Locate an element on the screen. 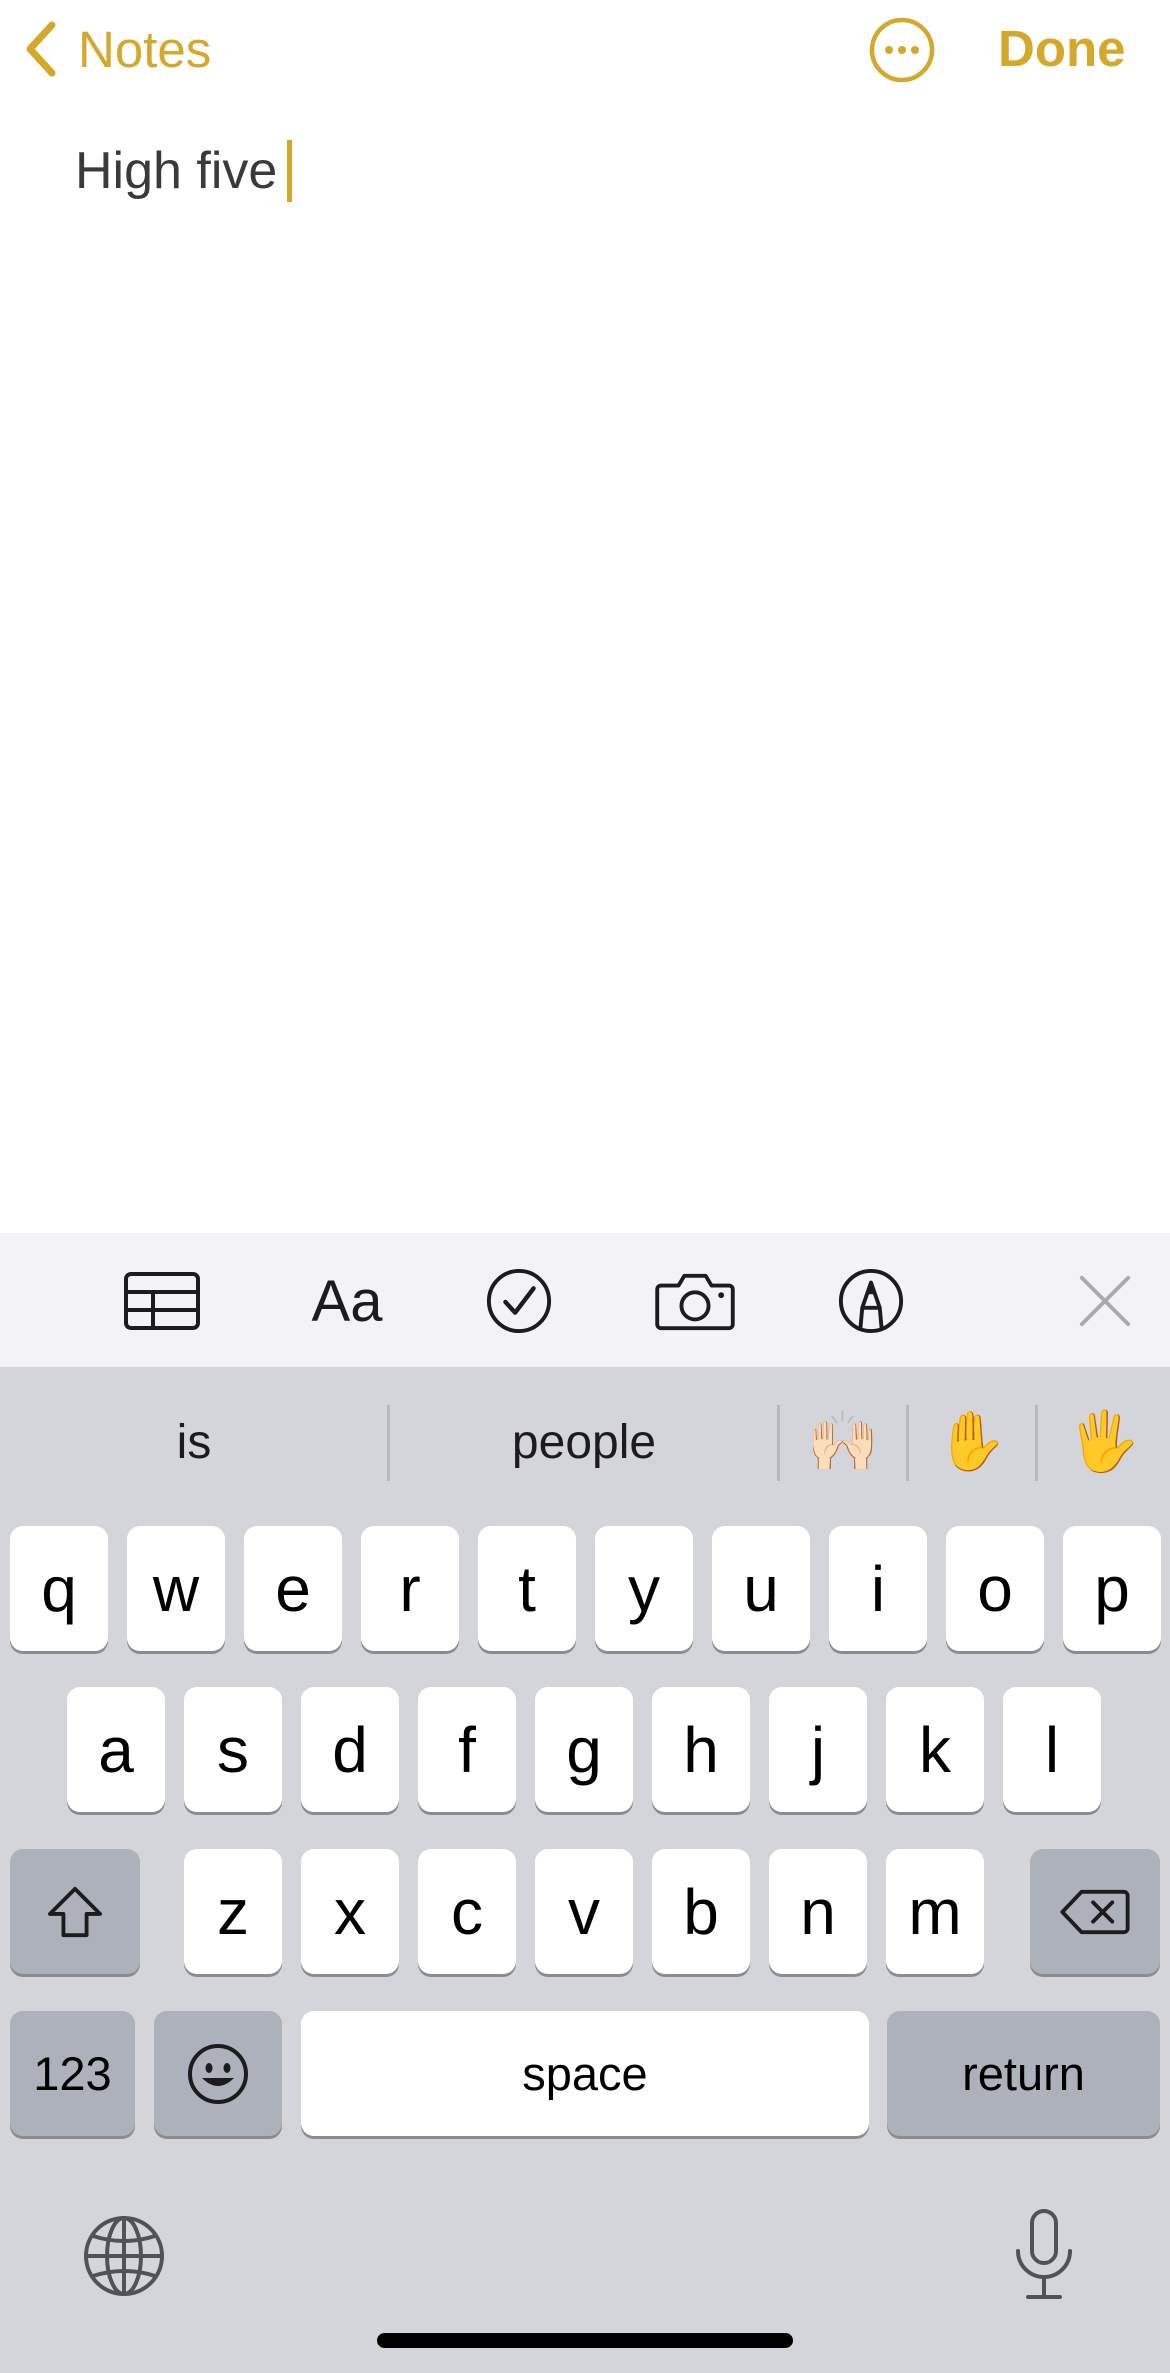 The height and width of the screenshot is (2373, 1170). key-l: l is located at coordinates (1052, 1749).